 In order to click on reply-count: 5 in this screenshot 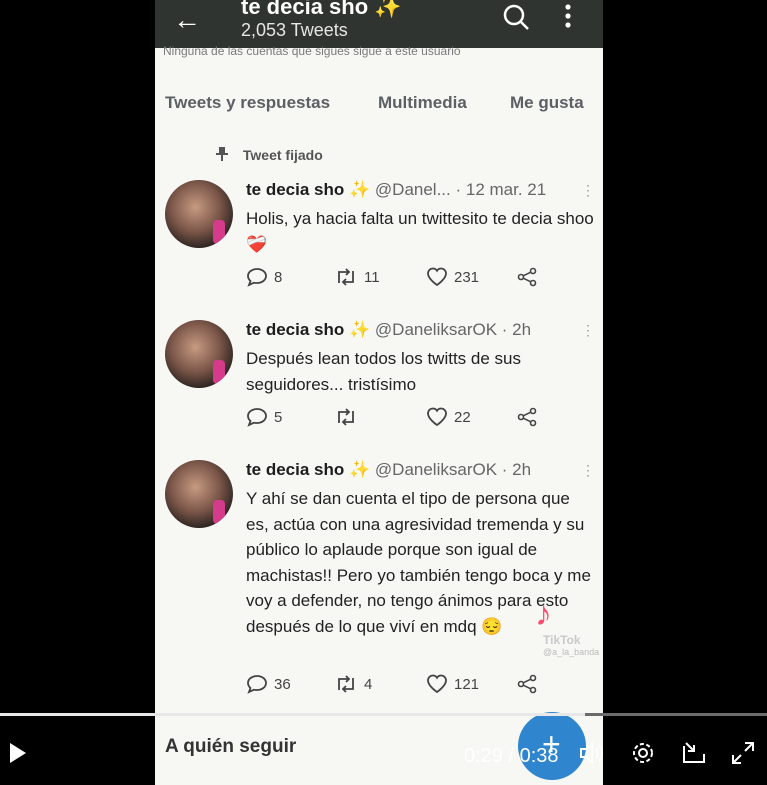, I will do `click(278, 417)`.